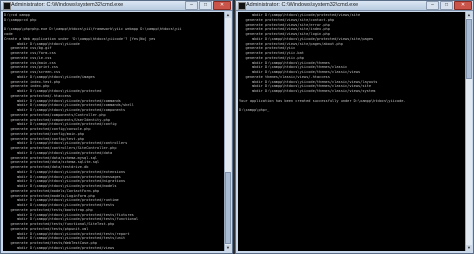  I want to click on console-line: D:\xampp\php>_, so click(254, 110).